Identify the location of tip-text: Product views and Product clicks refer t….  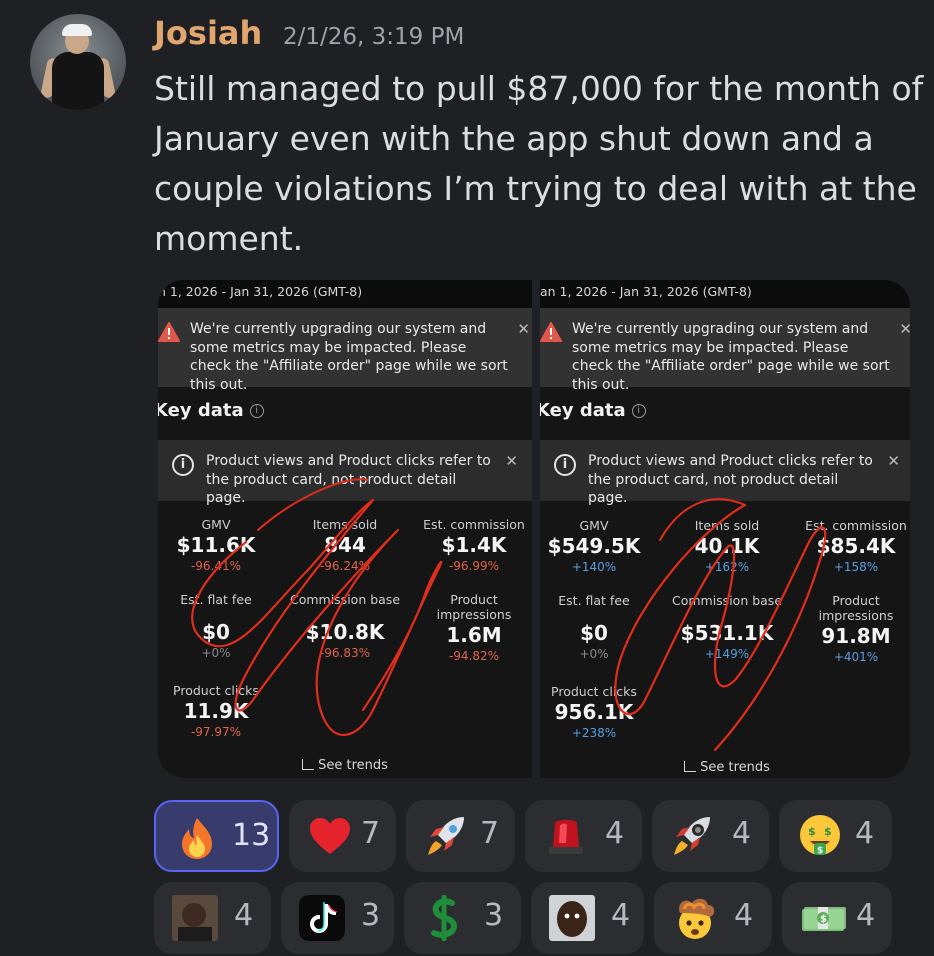
(348, 479).